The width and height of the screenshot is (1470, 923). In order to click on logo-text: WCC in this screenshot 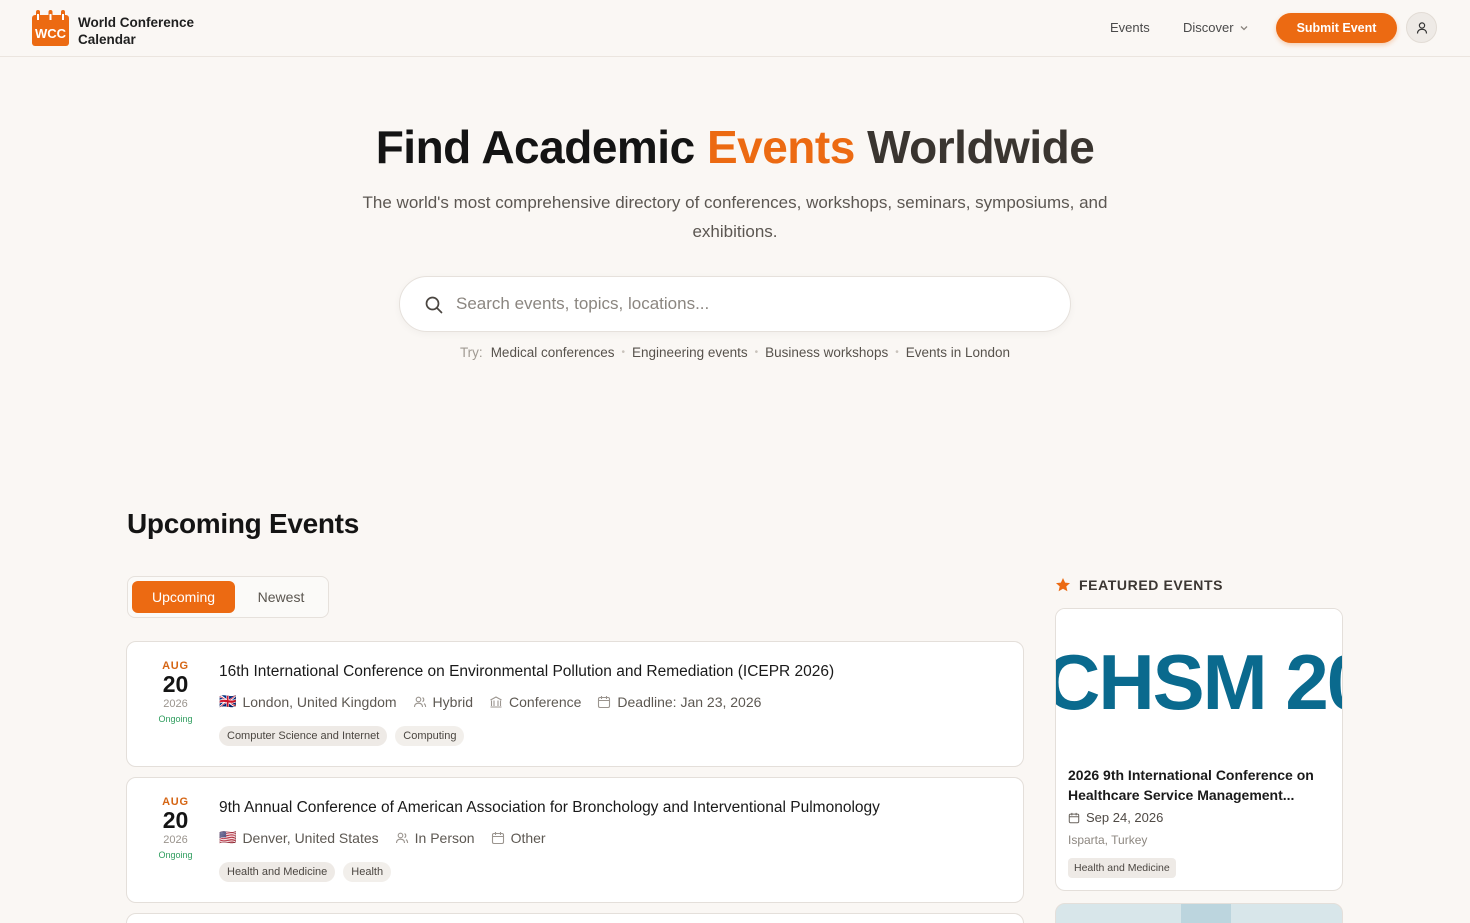, I will do `click(51, 33)`.